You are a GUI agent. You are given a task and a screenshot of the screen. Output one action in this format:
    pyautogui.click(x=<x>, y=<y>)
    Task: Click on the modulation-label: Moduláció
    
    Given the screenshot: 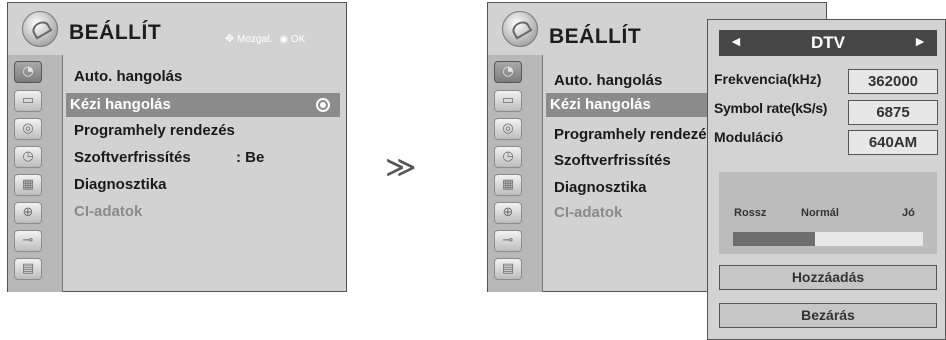 What is the action you would take?
    pyautogui.click(x=749, y=137)
    